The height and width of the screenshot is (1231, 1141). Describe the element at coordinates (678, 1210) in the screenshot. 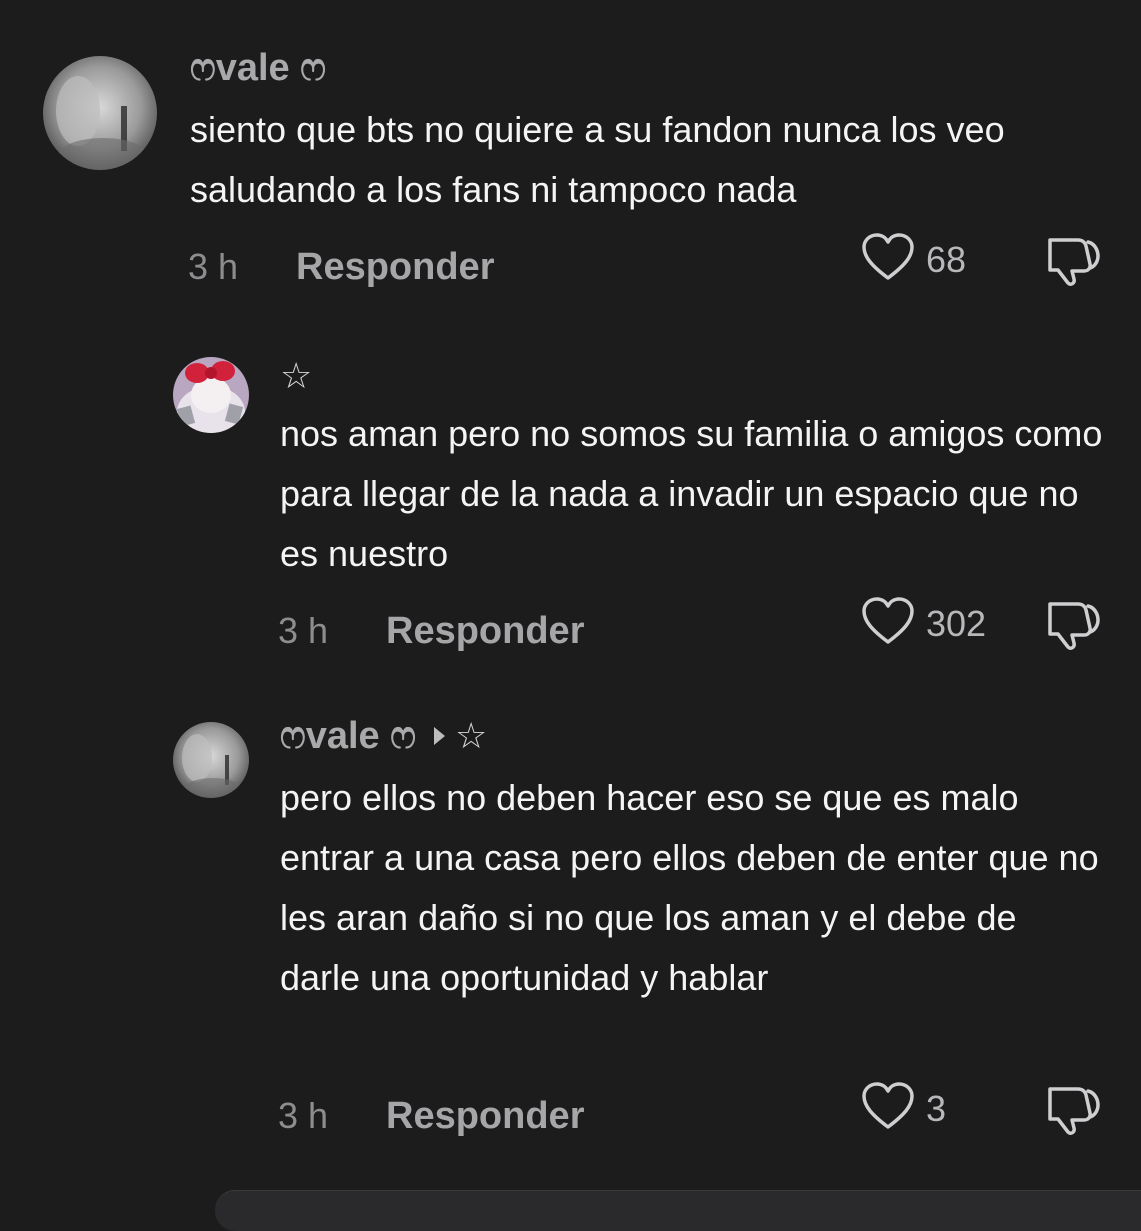

I see `comment-input-bar` at that location.